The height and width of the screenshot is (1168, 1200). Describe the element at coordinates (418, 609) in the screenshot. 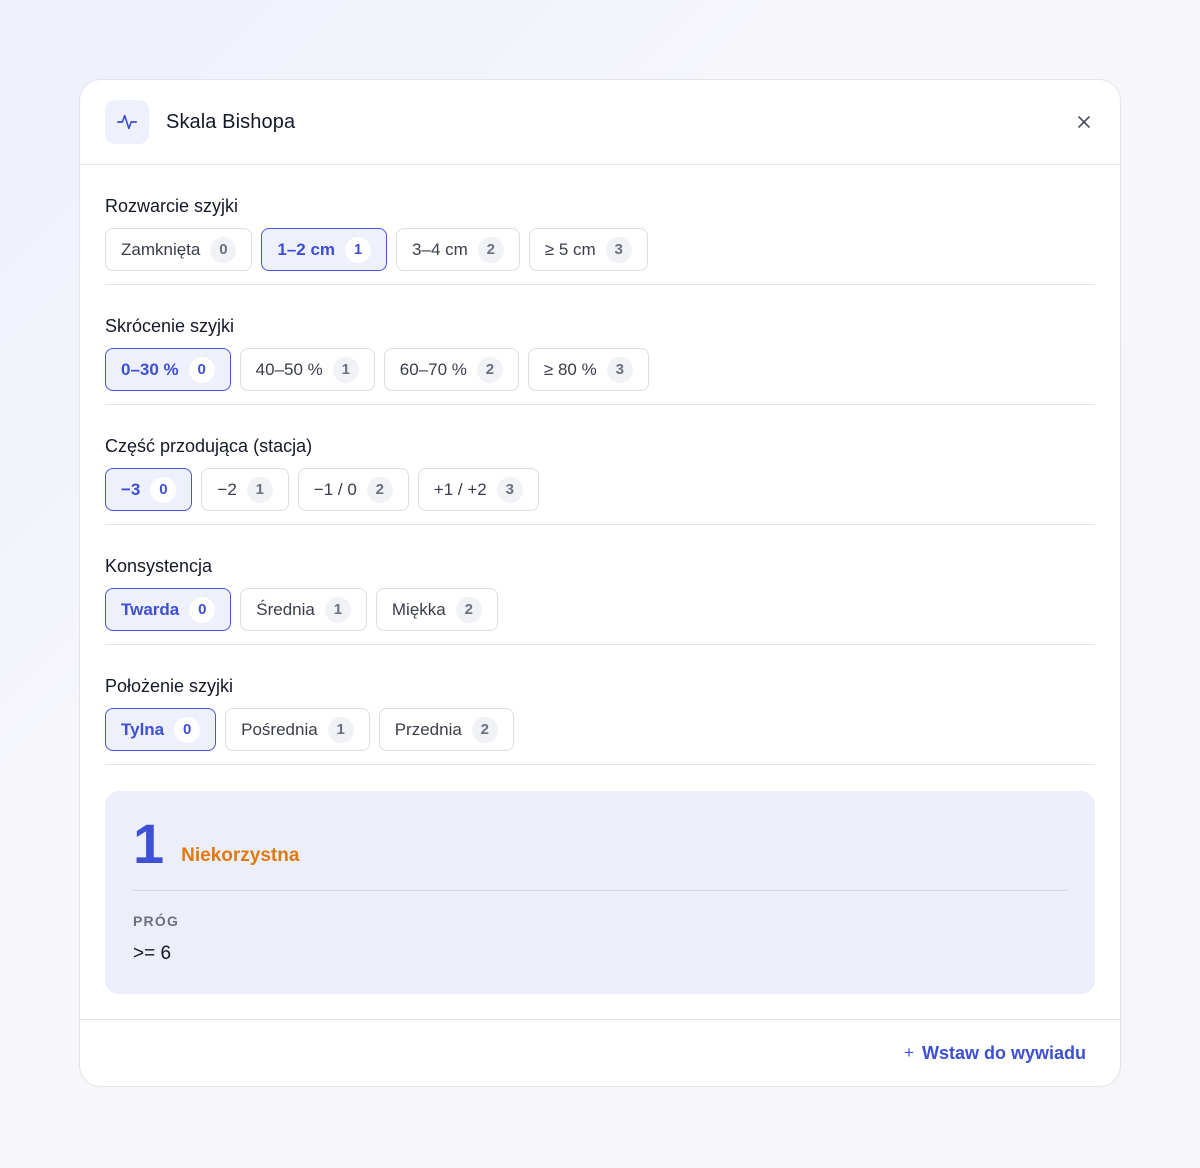

I see `option-label: Miękka` at that location.